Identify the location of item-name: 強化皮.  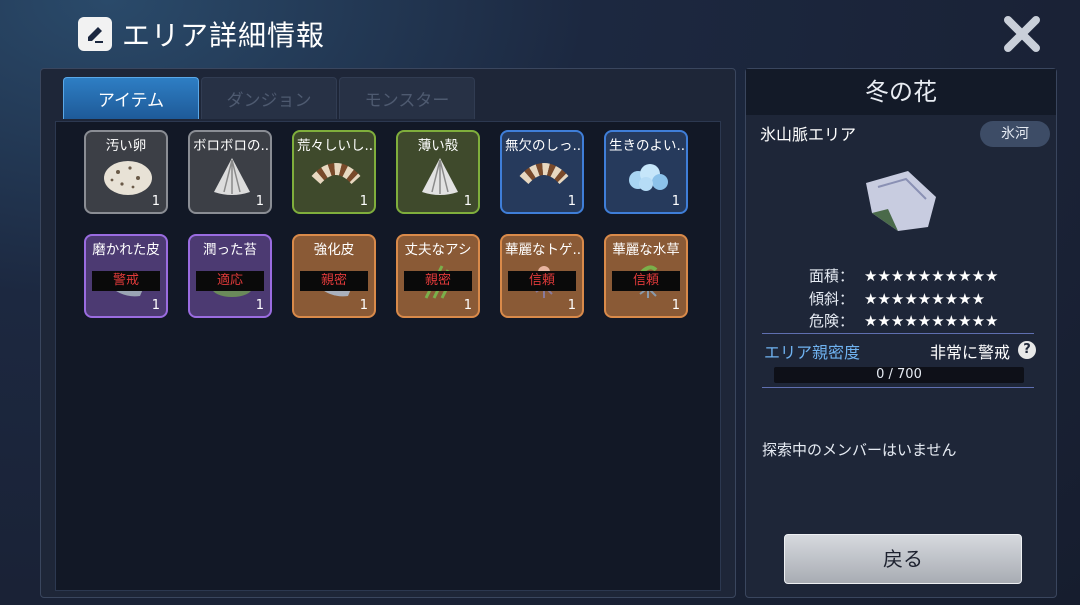
(334, 250).